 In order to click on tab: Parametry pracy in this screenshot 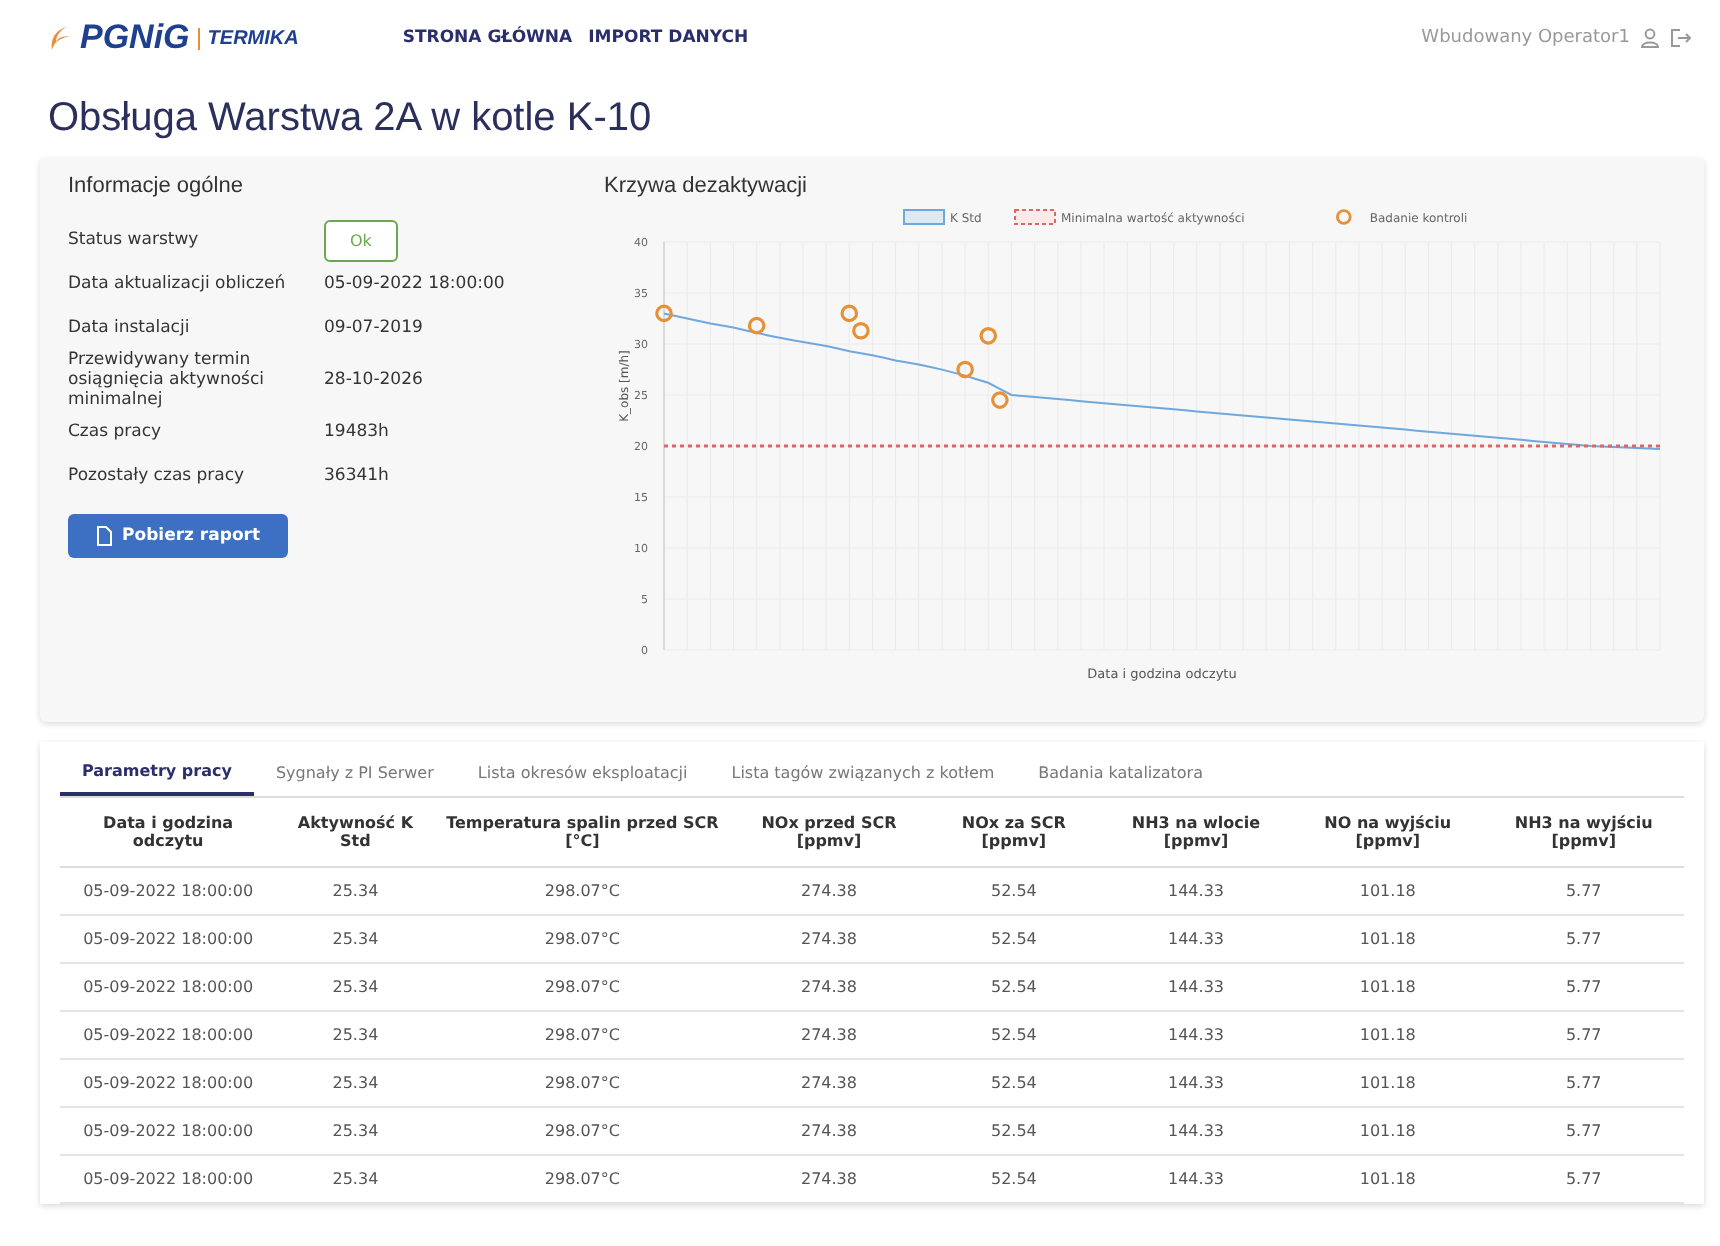, I will do `click(157, 769)`.